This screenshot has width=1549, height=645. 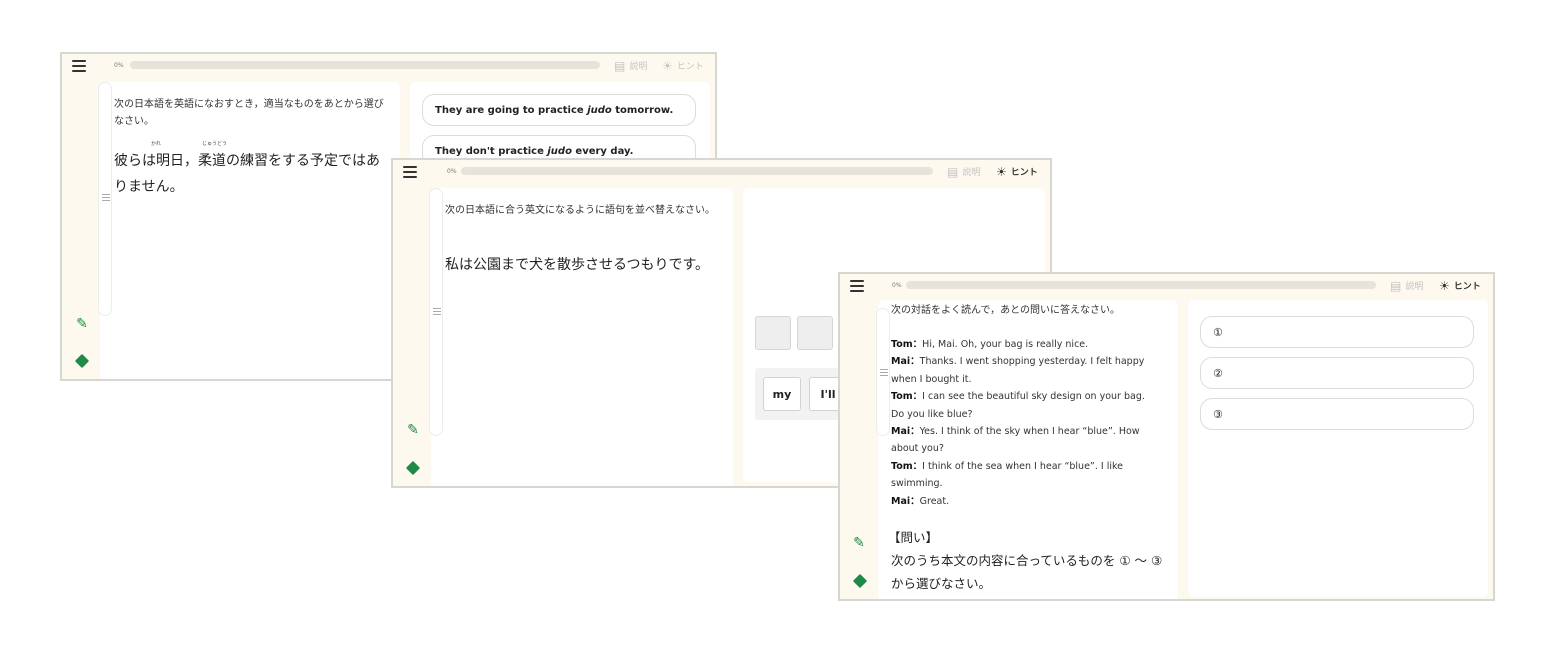 I want to click on choice-option-2: ②, so click(x=1337, y=373).